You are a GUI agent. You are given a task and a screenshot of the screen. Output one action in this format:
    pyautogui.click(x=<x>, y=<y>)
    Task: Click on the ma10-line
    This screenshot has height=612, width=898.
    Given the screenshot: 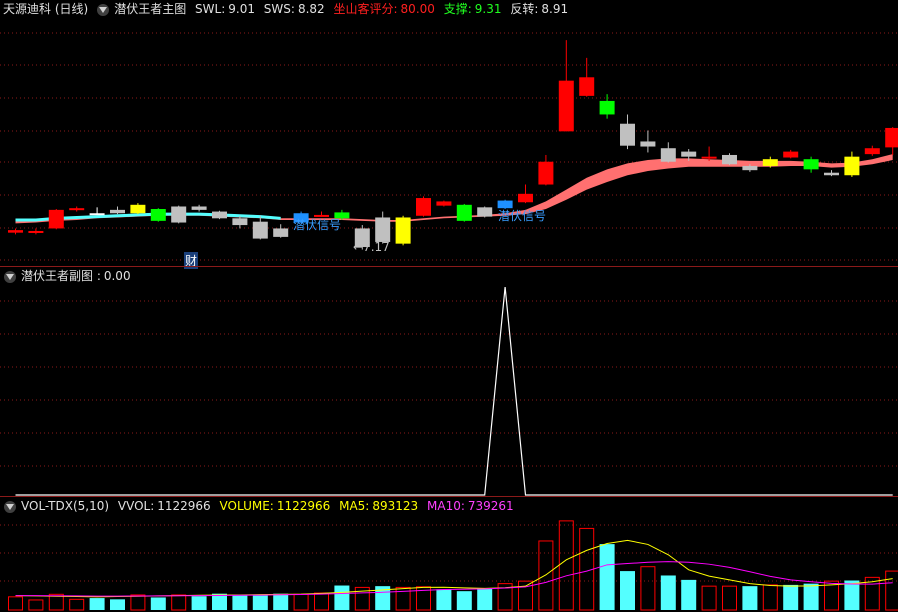 What is the action you would take?
    pyautogui.click(x=454, y=579)
    